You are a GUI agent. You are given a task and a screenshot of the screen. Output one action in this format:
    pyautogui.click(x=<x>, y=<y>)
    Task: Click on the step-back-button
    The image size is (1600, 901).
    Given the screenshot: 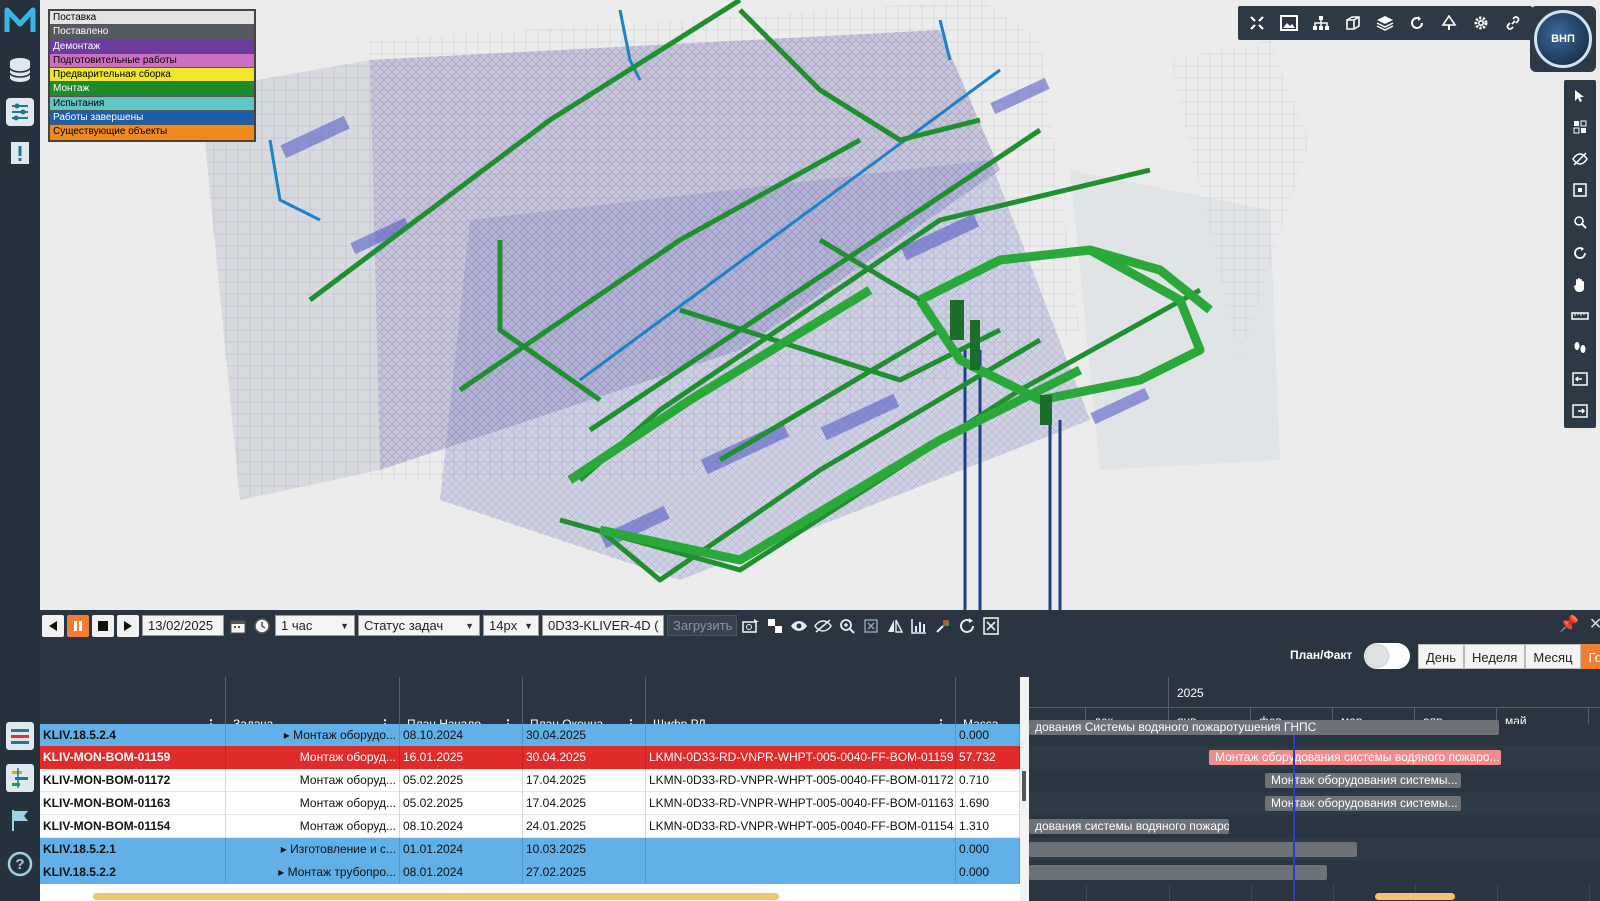 What is the action you would take?
    pyautogui.click(x=53, y=625)
    